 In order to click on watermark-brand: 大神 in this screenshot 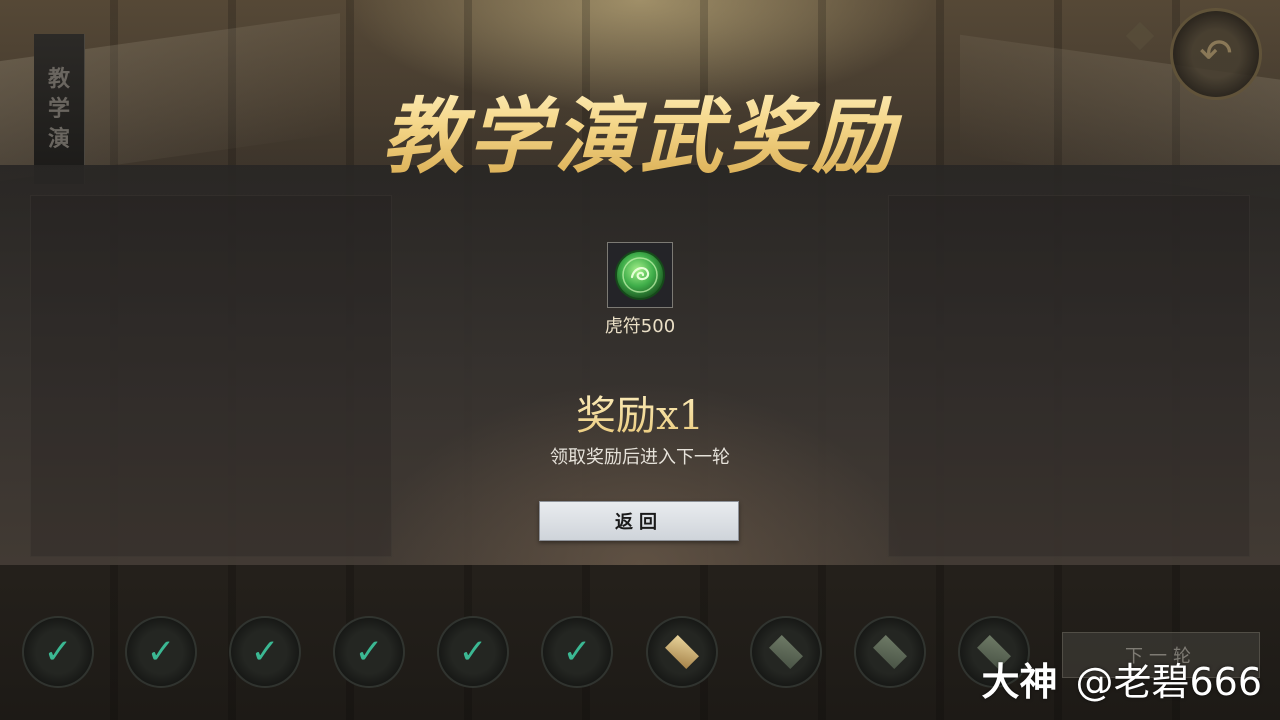, I will do `click(1019, 682)`.